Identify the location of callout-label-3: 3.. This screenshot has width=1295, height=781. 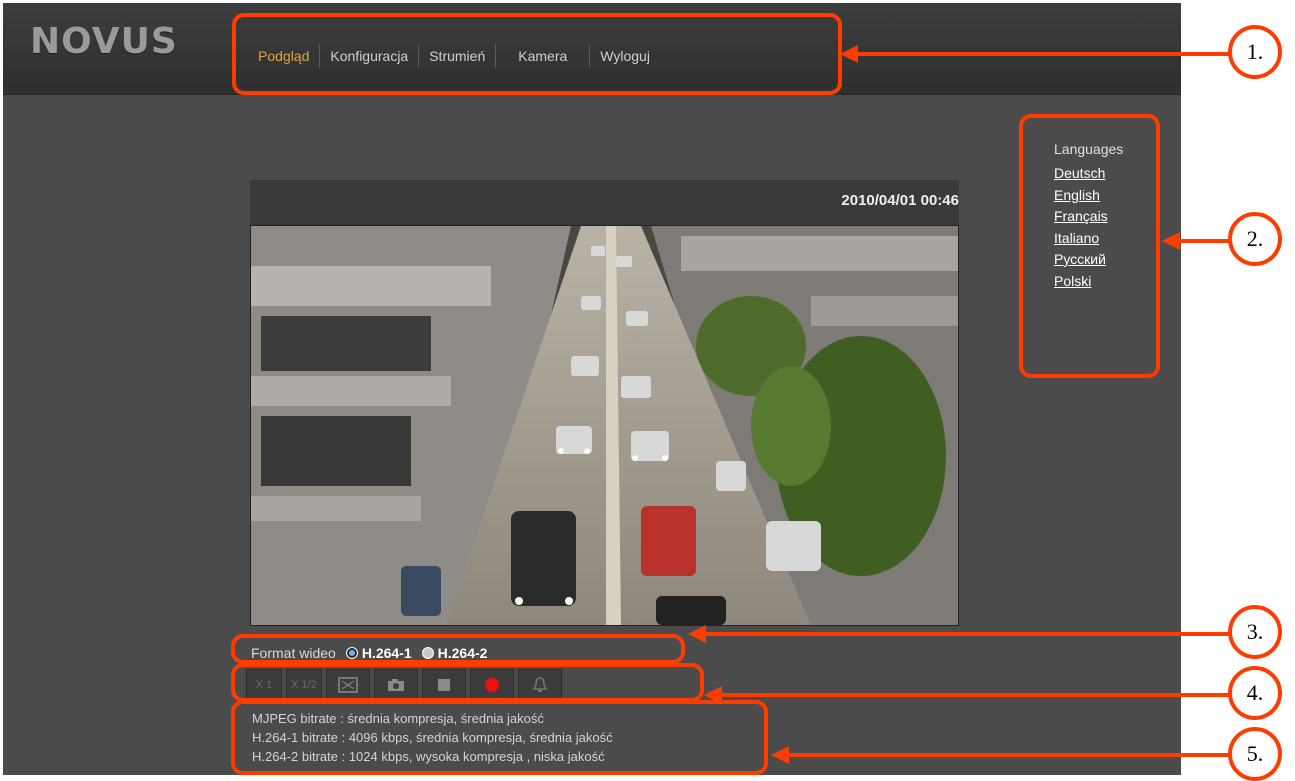
(1255, 632).